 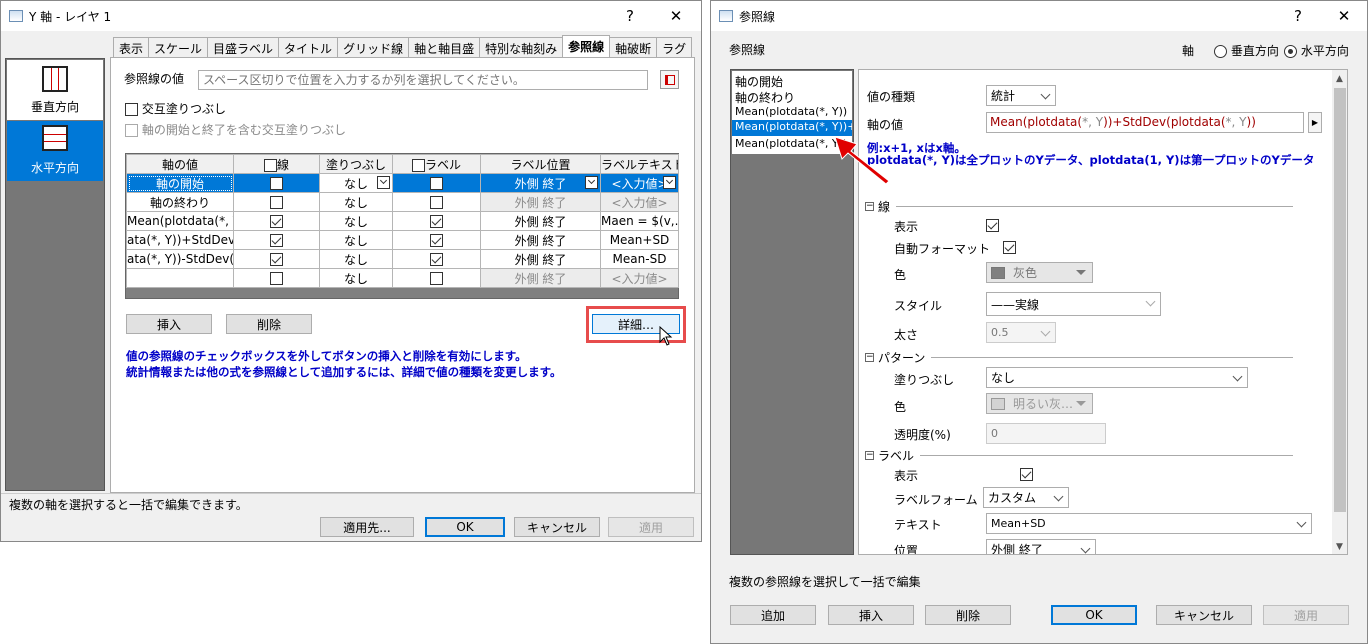 I want to click on tab-reference-lines: 参照線, so click(x=586, y=46).